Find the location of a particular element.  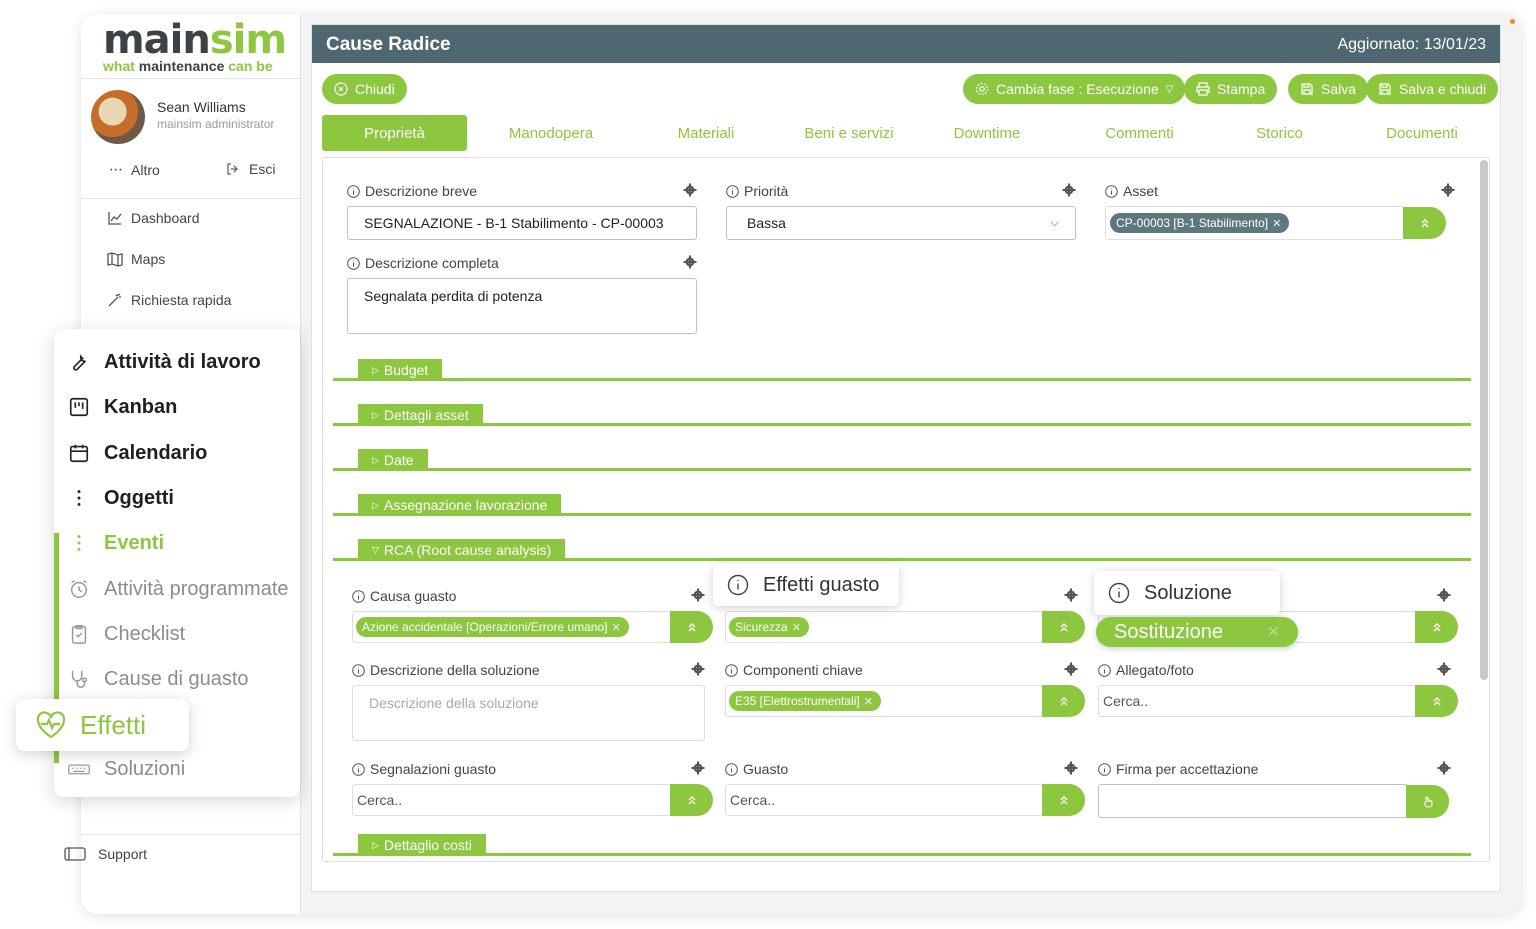

menu-item-kanban: Kanban is located at coordinates (122, 407).